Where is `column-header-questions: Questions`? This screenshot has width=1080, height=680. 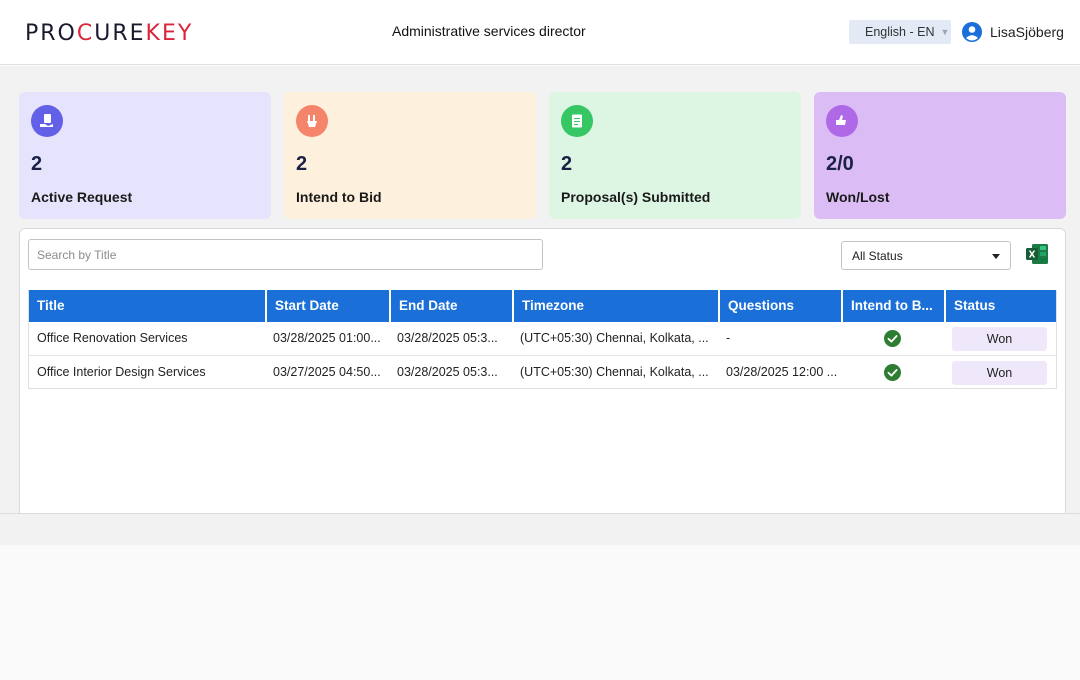 column-header-questions: Questions is located at coordinates (779, 306).